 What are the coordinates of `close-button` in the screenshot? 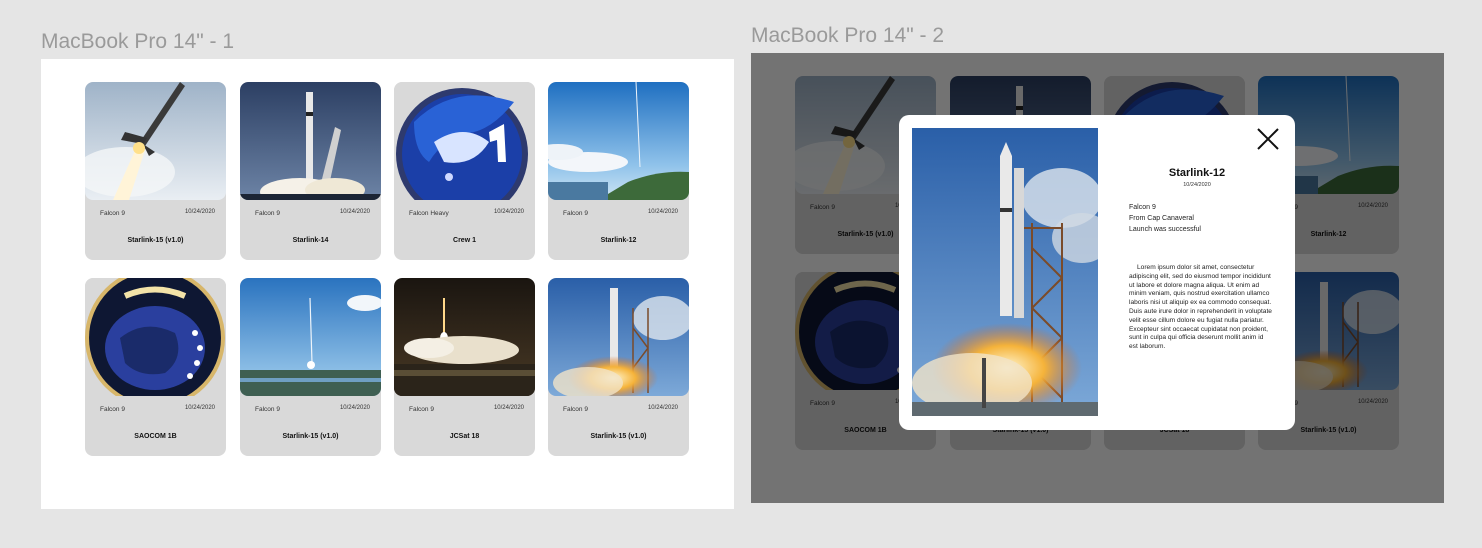 It's located at (1268, 139).